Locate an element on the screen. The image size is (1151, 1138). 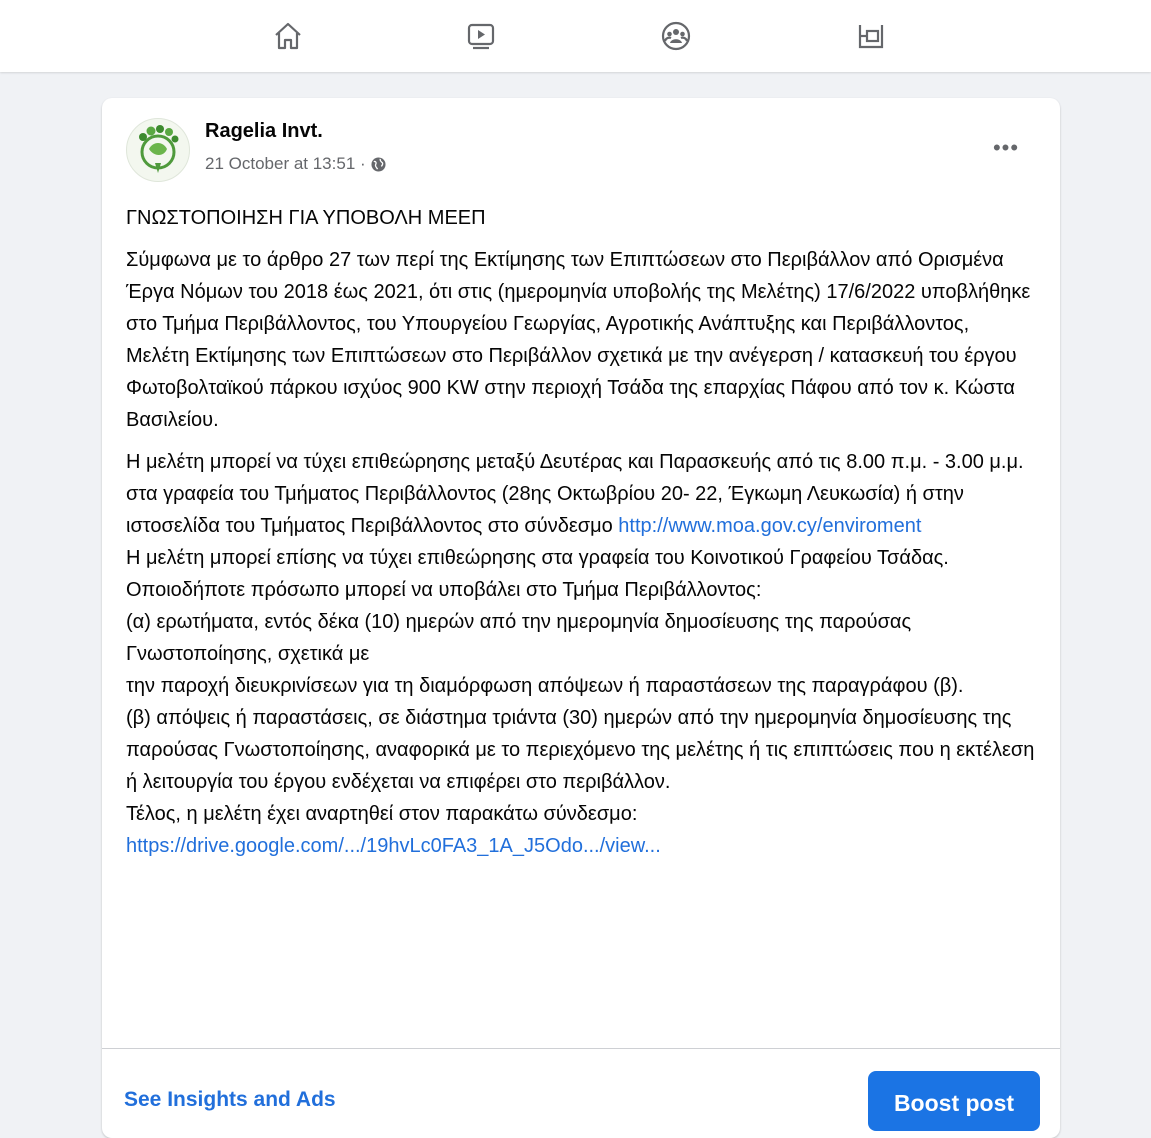
video-icon is located at coordinates (481, 36).